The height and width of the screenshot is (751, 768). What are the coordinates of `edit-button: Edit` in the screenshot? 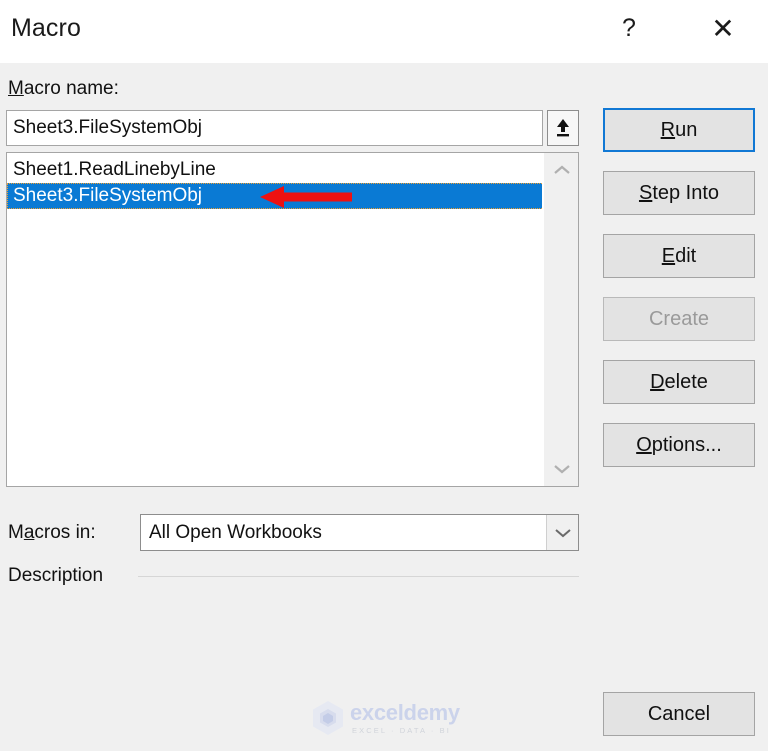 It's located at (679, 256).